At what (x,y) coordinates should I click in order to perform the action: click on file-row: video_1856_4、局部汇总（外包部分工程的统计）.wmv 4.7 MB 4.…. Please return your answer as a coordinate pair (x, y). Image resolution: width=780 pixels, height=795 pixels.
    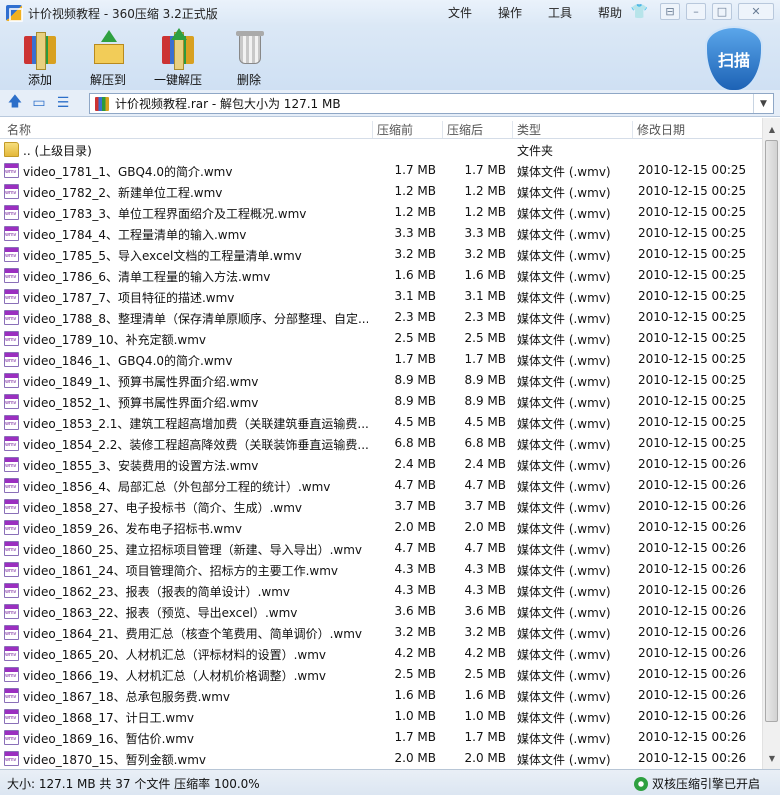
    Looking at the image, I should click on (381, 485).